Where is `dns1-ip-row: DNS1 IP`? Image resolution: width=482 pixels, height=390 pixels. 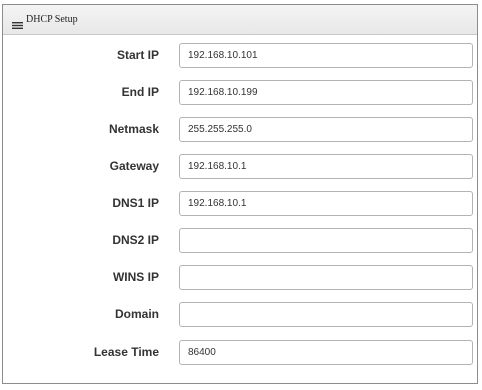 dns1-ip-row: DNS1 IP is located at coordinates (240, 204).